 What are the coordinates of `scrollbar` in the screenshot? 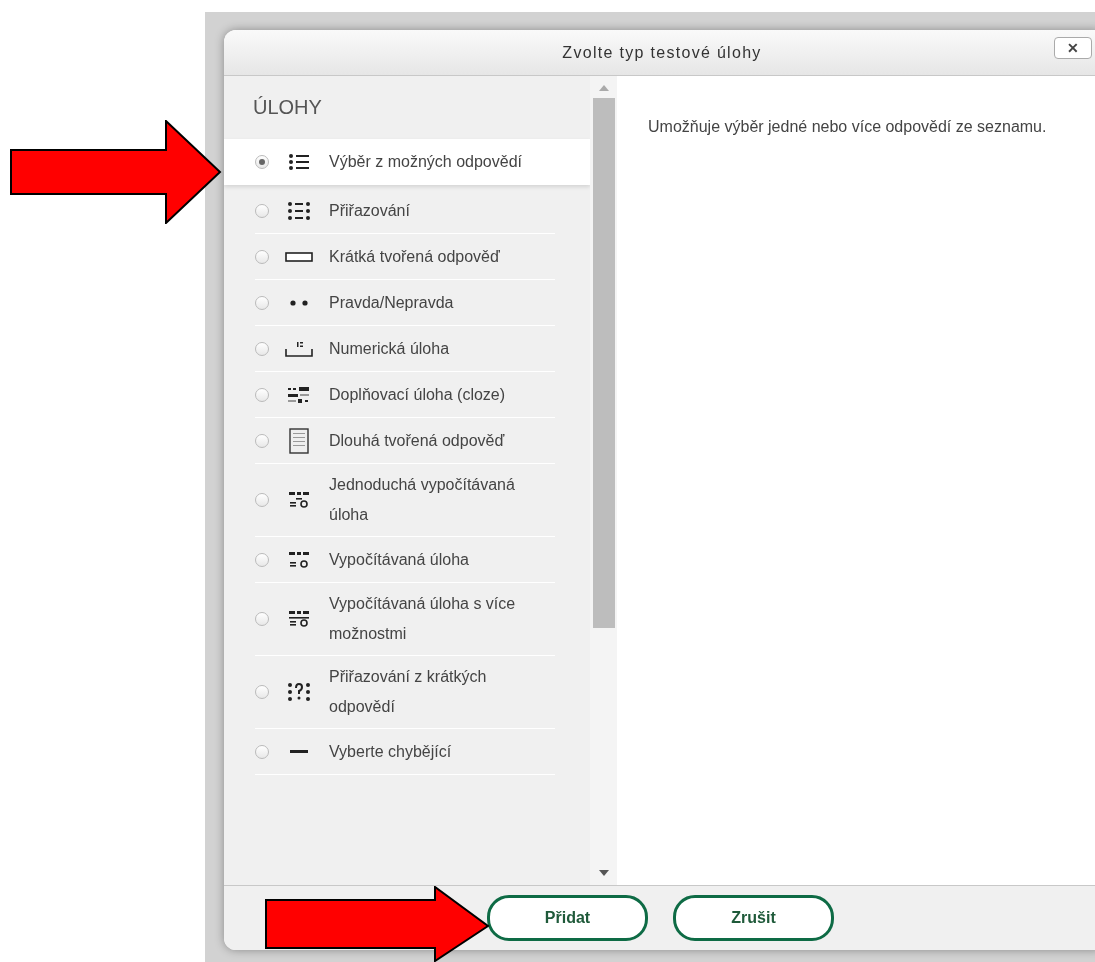 It's located at (603, 480).